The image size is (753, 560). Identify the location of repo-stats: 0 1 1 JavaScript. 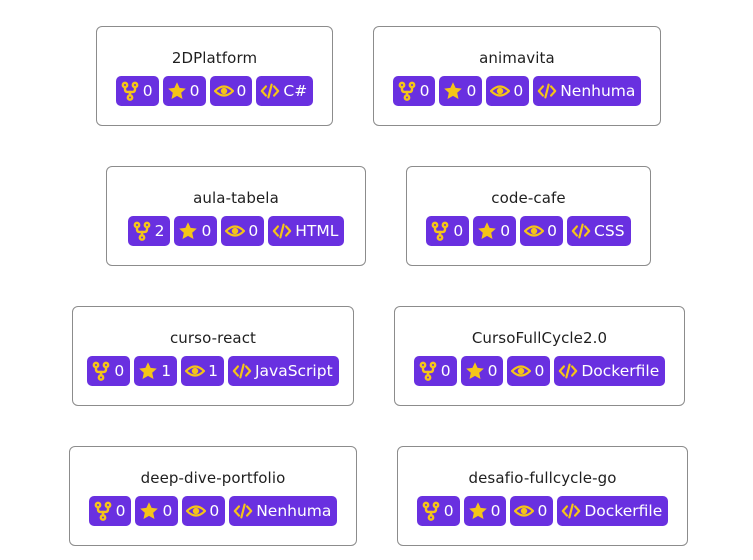
(213, 371).